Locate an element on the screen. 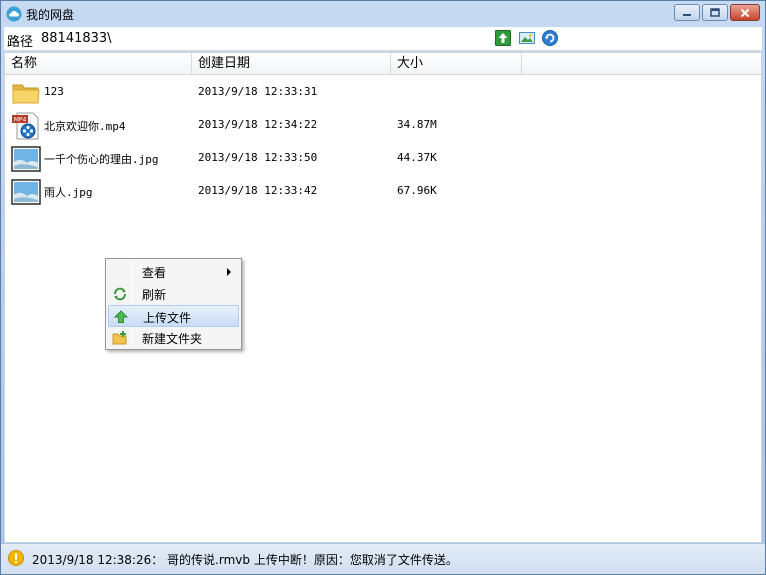 The height and width of the screenshot is (575, 766). file-date: 2013/9/18 12:34:22 is located at coordinates (258, 124).